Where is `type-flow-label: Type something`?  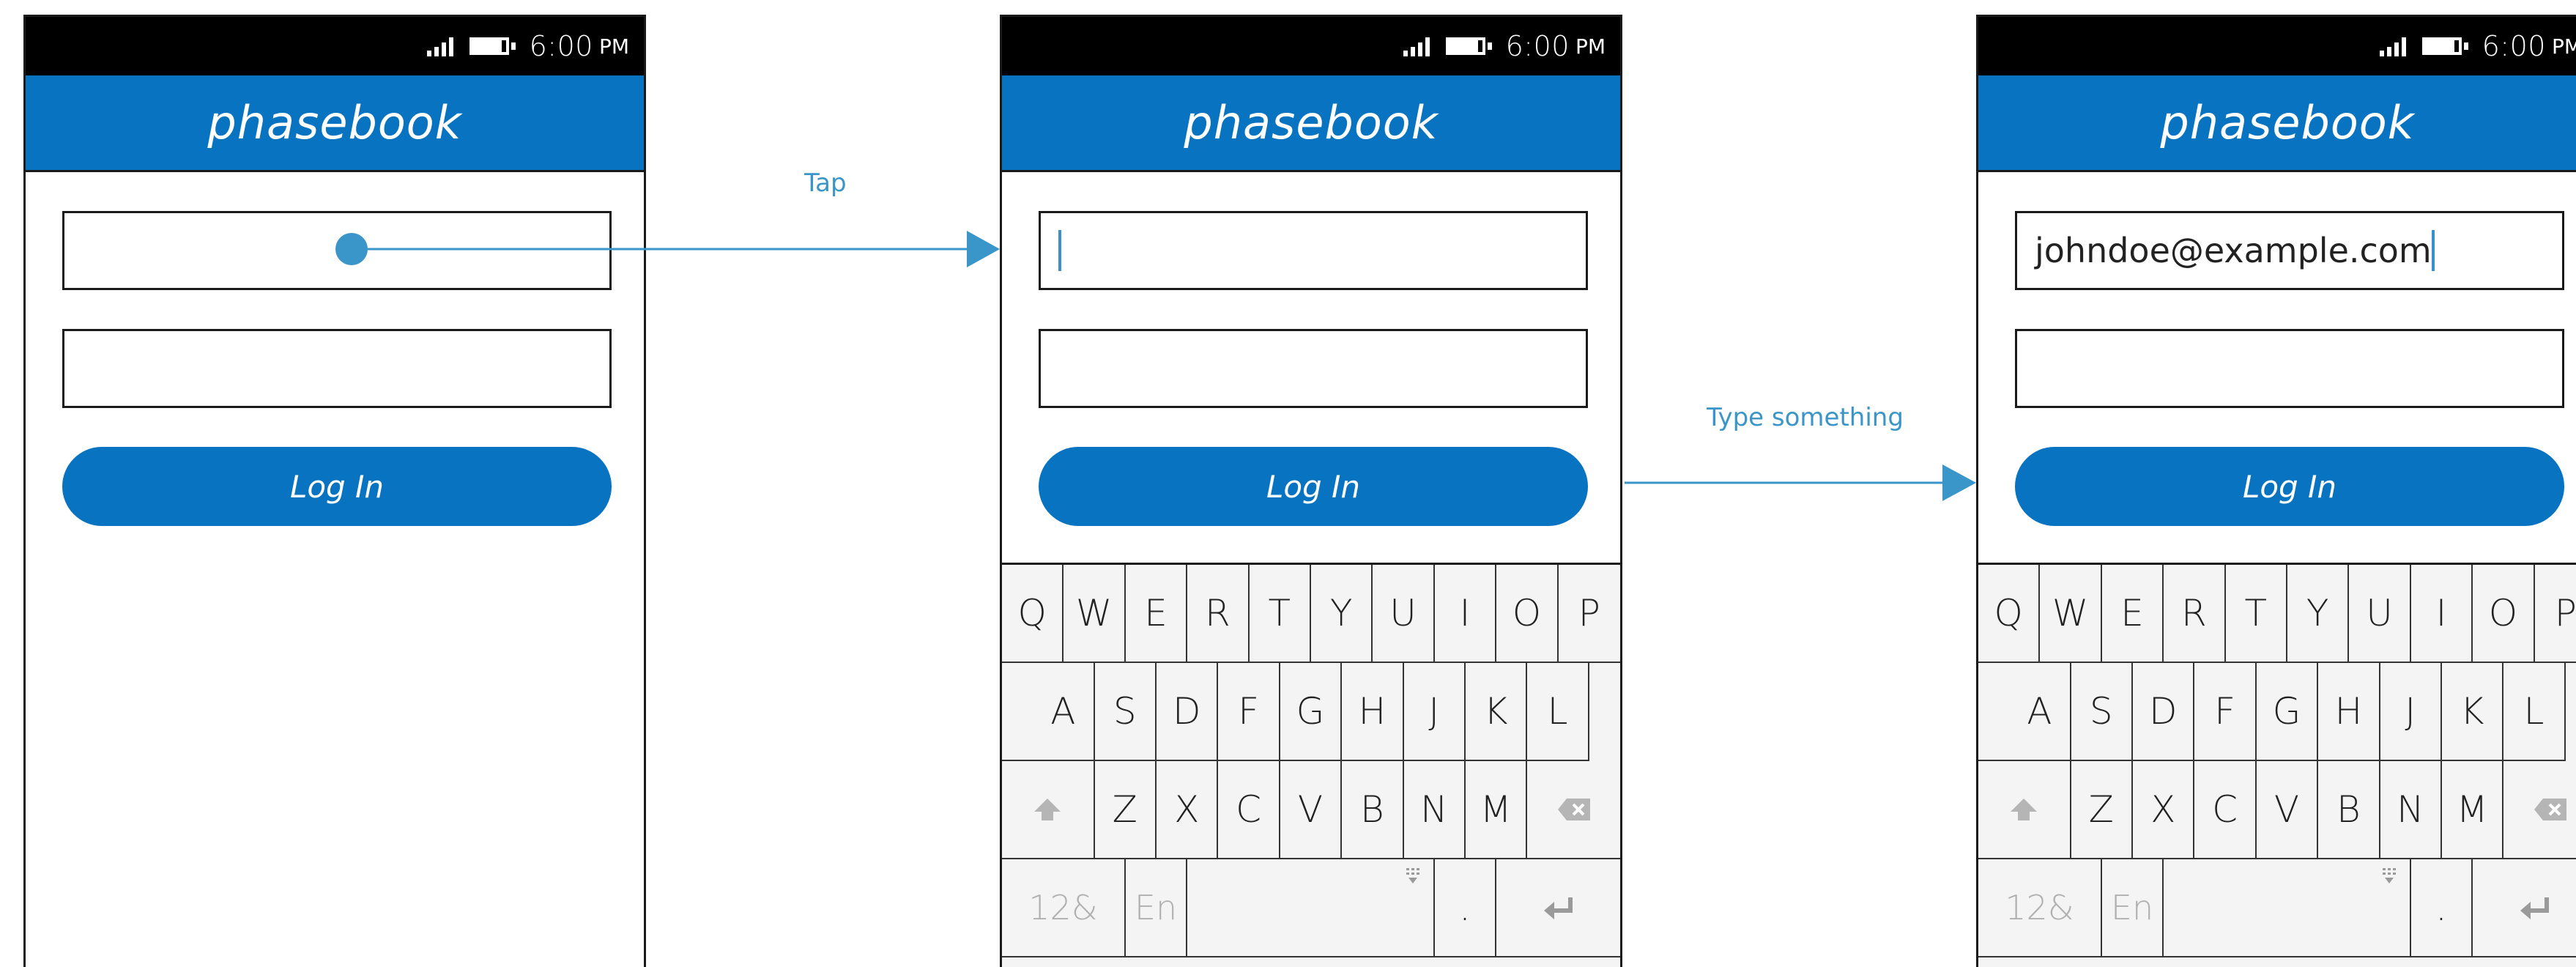 type-flow-label: Type something is located at coordinates (1805, 417).